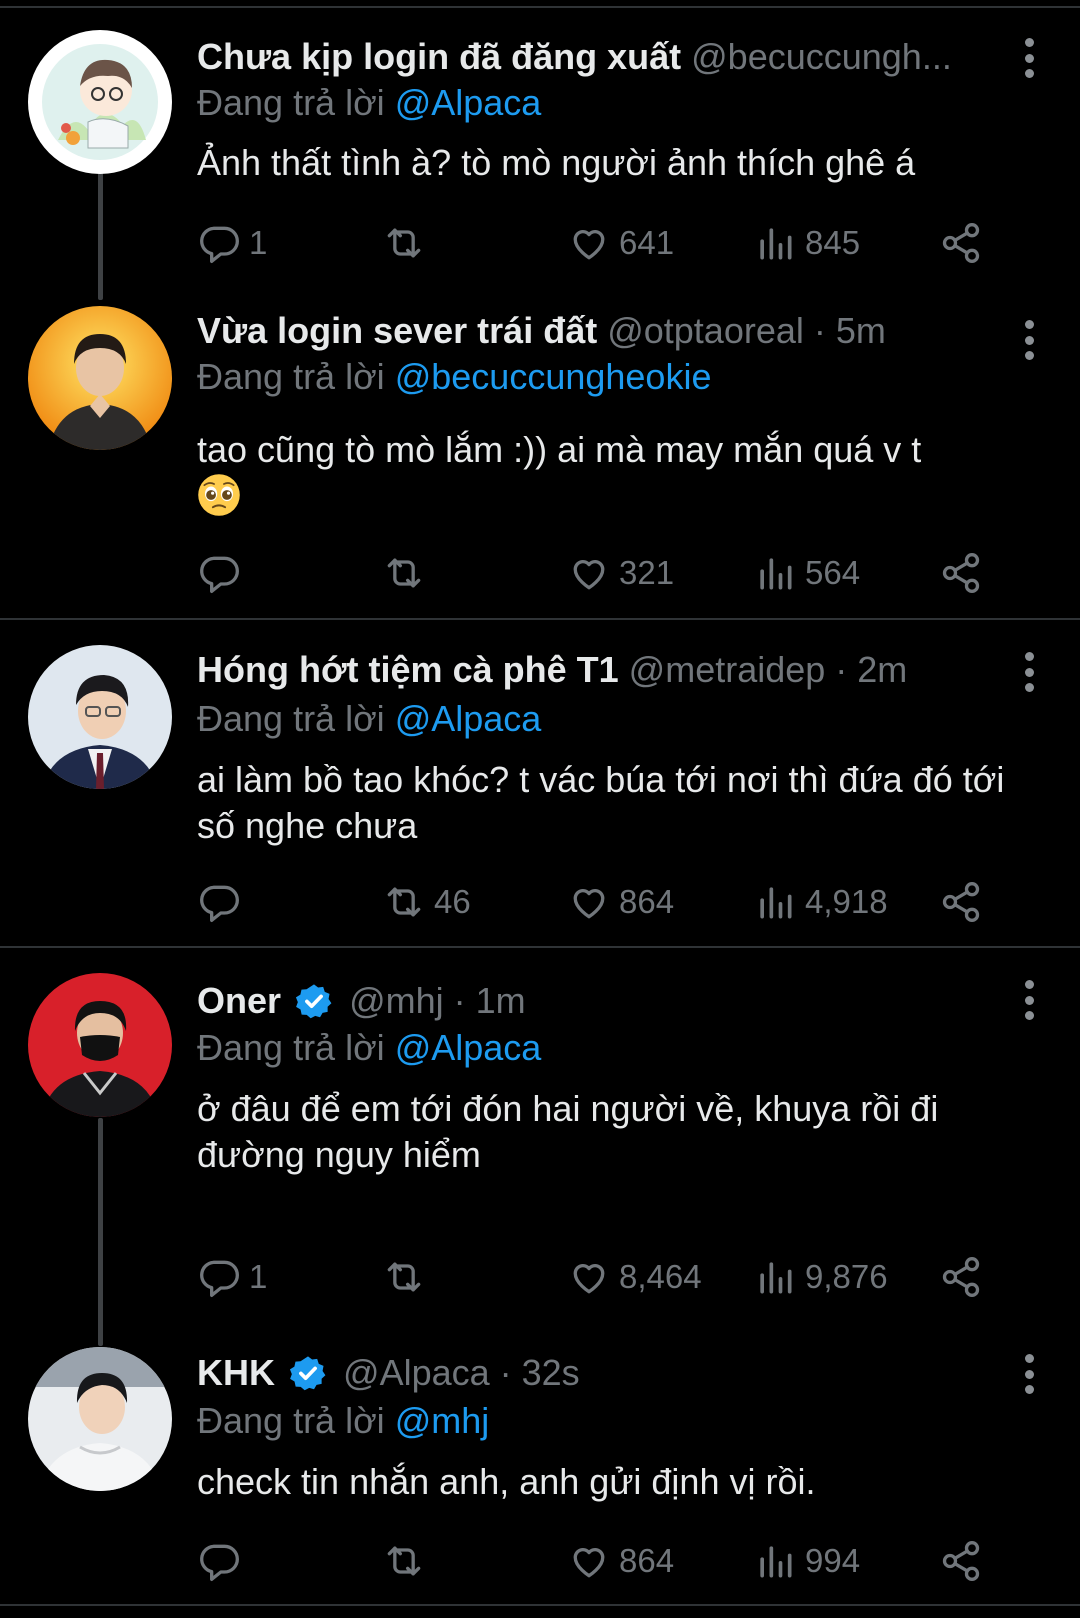 The image size is (1080, 1618). What do you see at coordinates (833, 572) in the screenshot?
I see `views-count: 564` at bounding box center [833, 572].